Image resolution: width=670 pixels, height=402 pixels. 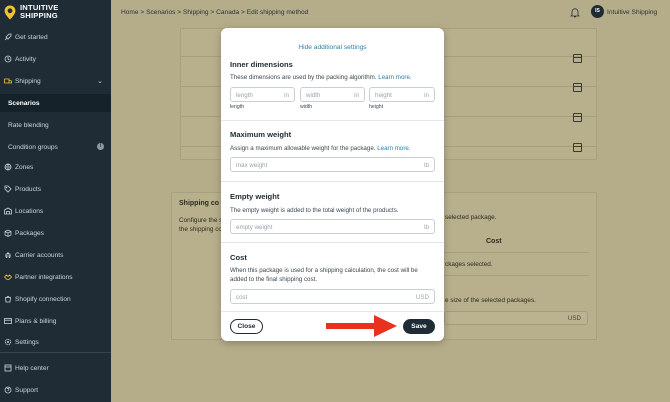 What do you see at coordinates (376, 107) in the screenshot?
I see `height-label: height` at bounding box center [376, 107].